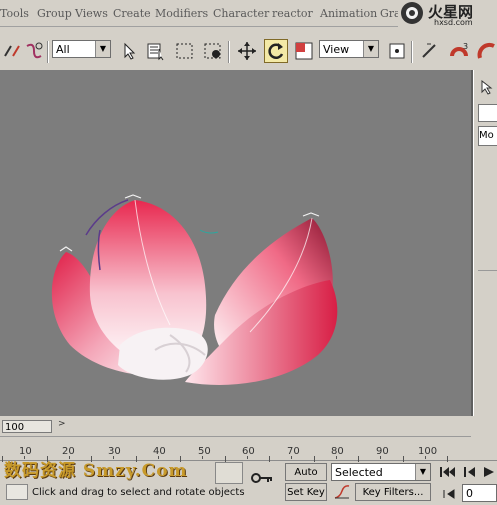  What do you see at coordinates (241, 13) in the screenshot?
I see `menu-character: Character` at bounding box center [241, 13].